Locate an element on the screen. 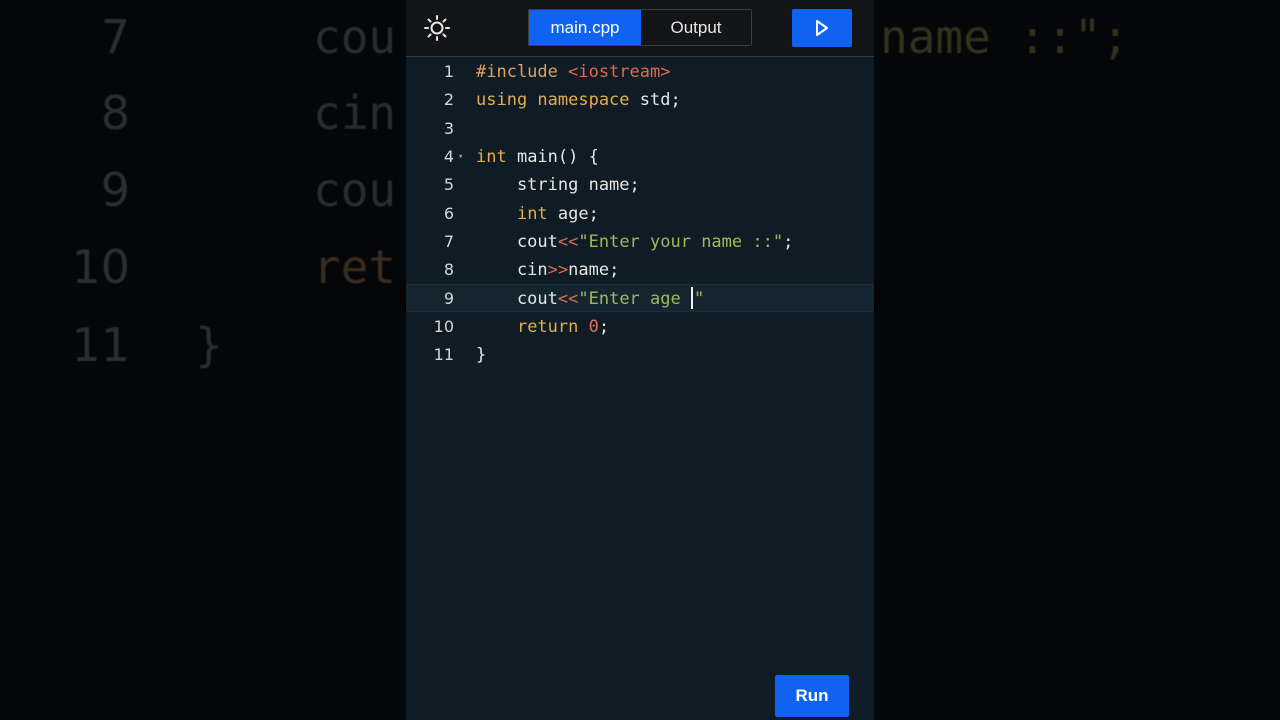  code-text: } is located at coordinates (481, 355).